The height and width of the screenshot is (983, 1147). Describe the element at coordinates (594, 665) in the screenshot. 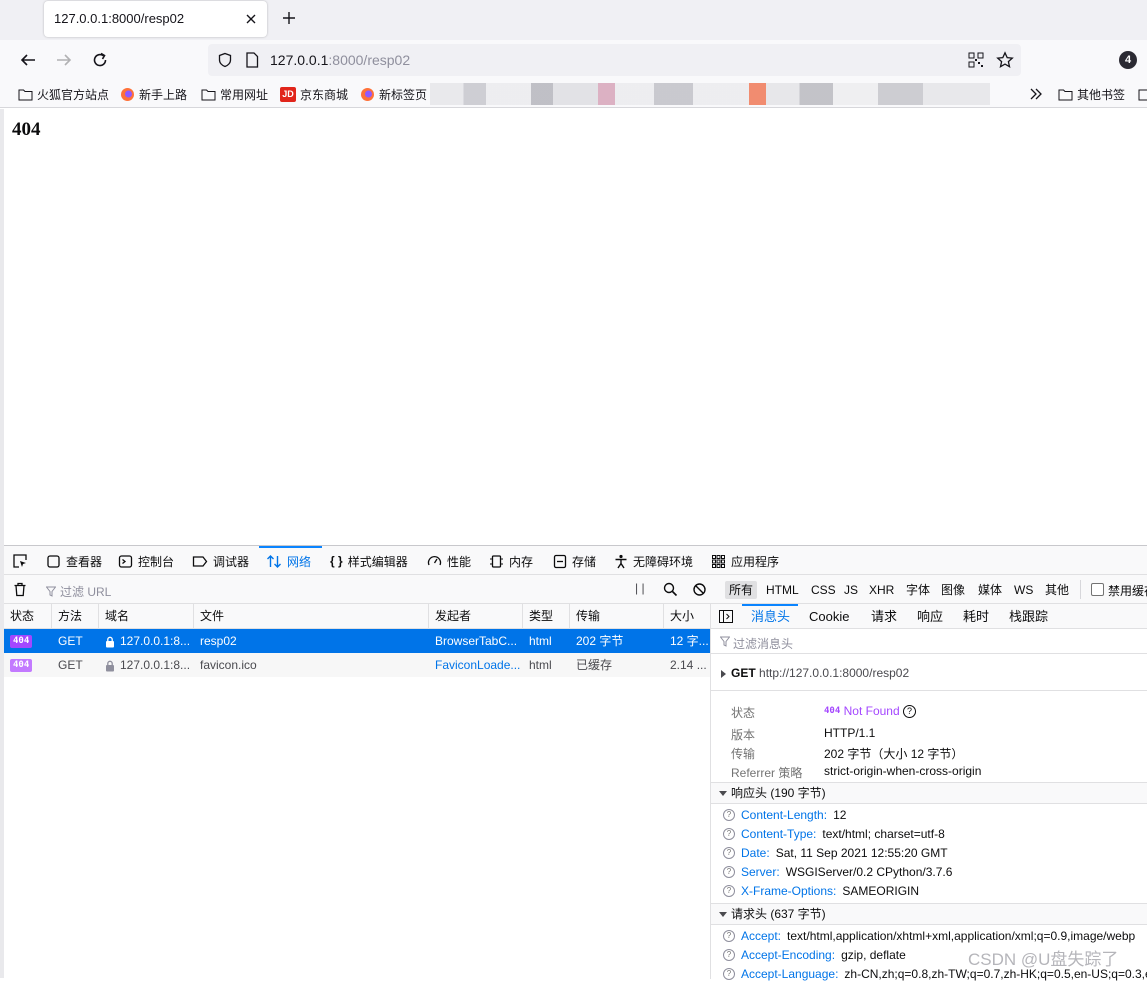

I see `row-transfer: 已缓存` at that location.